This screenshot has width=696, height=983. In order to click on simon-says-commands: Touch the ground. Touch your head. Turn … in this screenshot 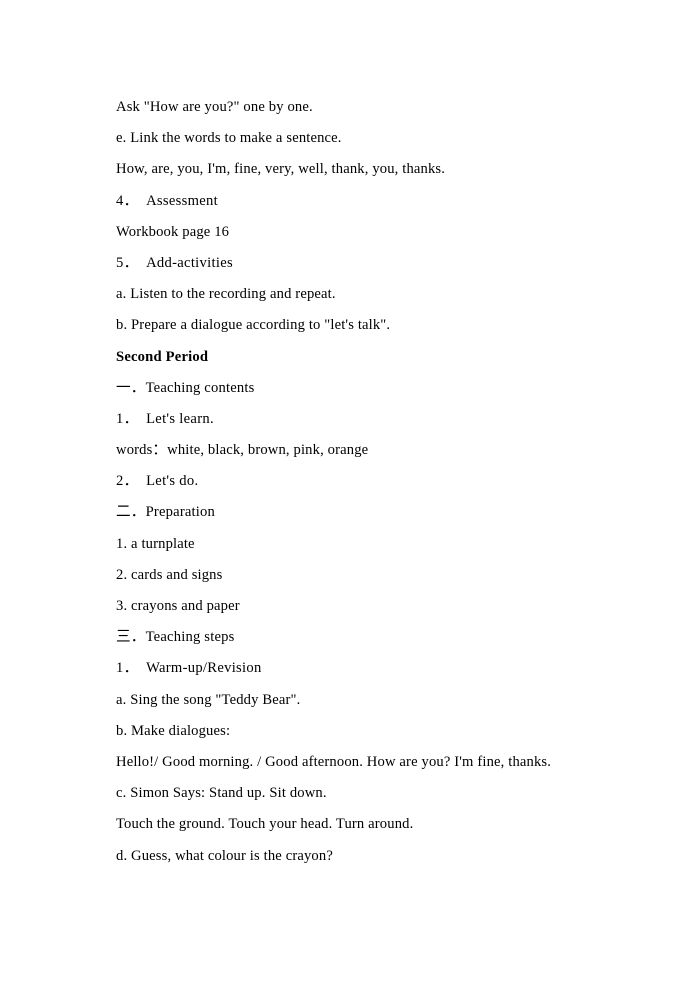, I will do `click(265, 824)`.